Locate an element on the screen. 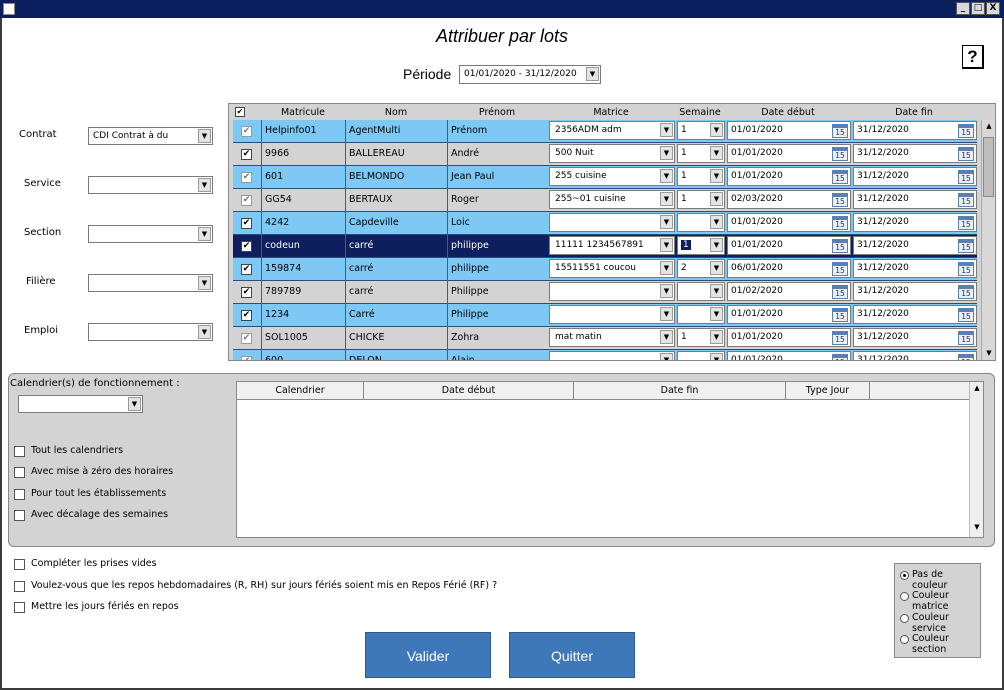  semaine-select: 2 ▼ is located at coordinates (701, 268).